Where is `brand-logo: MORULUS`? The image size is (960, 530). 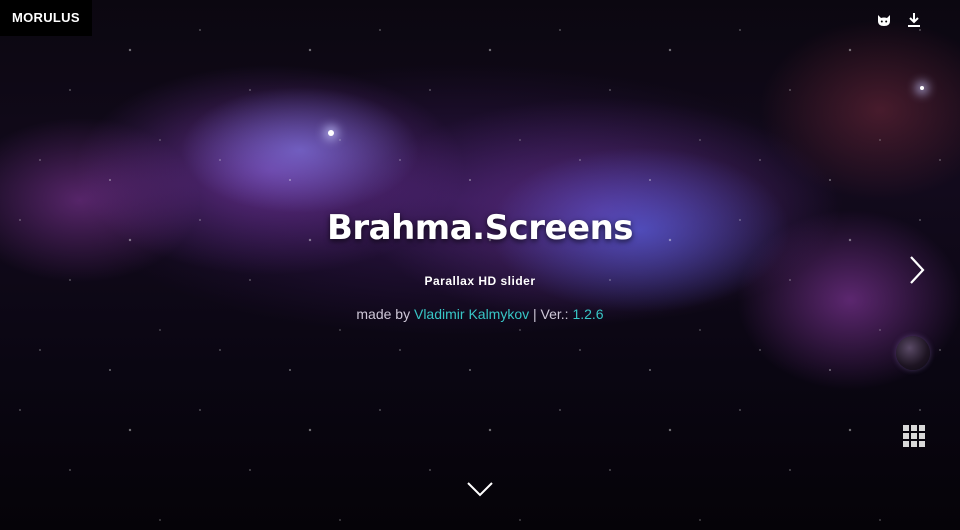 brand-logo: MORULUS is located at coordinates (46, 18).